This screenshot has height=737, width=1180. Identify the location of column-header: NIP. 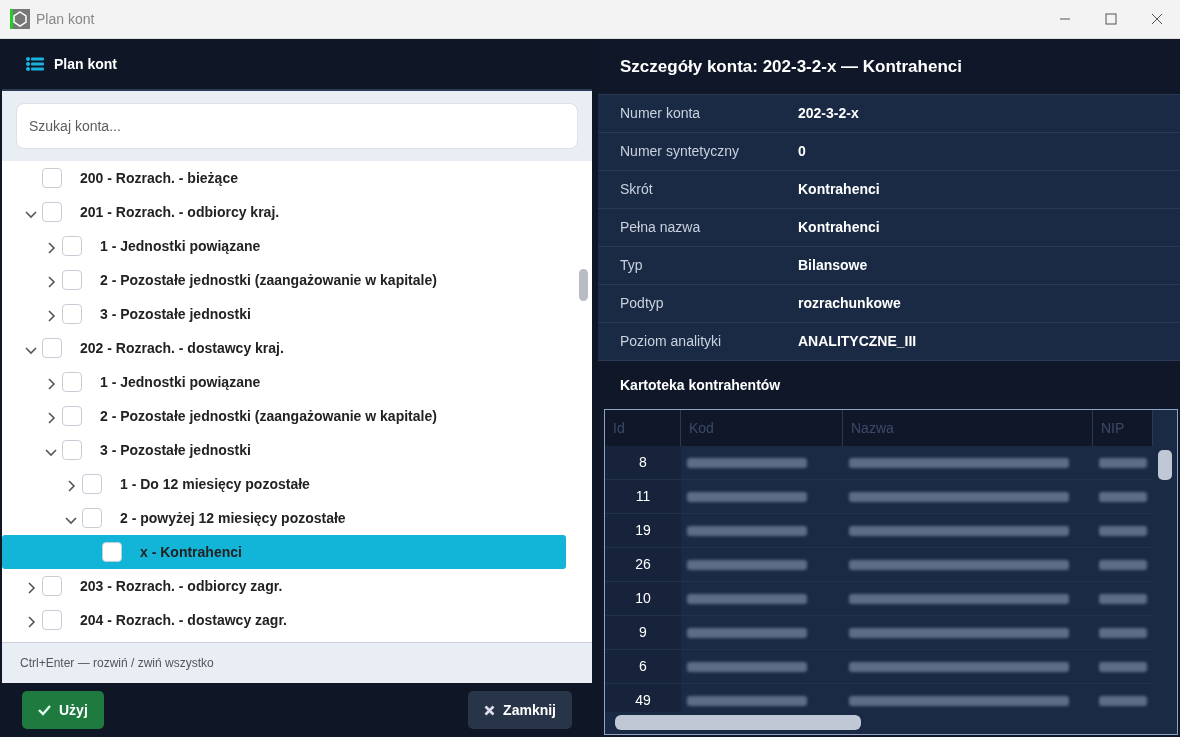
(1123, 428).